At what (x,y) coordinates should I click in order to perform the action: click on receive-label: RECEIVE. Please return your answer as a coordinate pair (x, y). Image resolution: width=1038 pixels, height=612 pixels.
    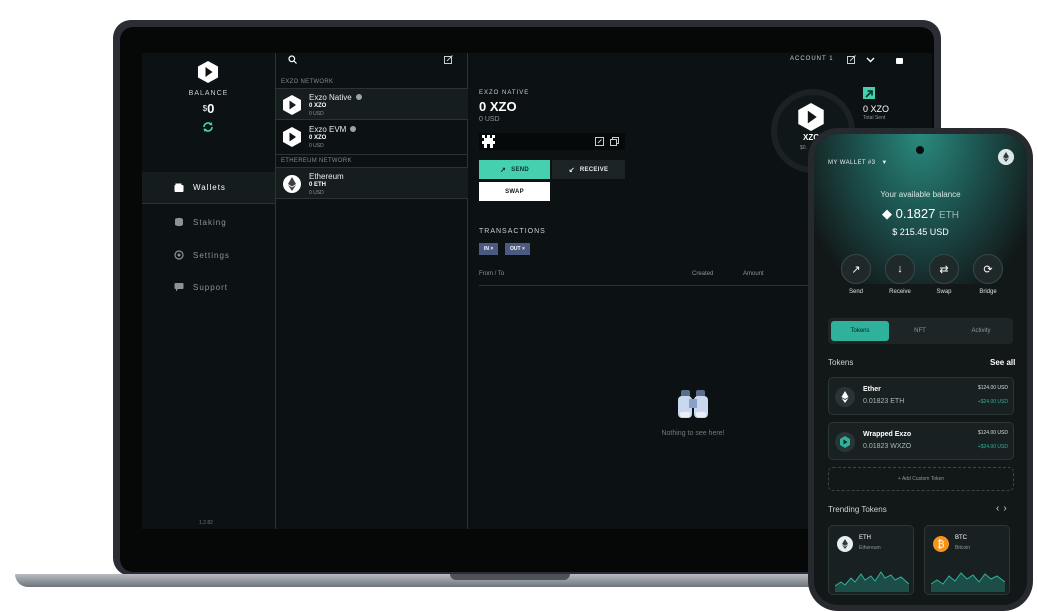
    Looking at the image, I should click on (594, 169).